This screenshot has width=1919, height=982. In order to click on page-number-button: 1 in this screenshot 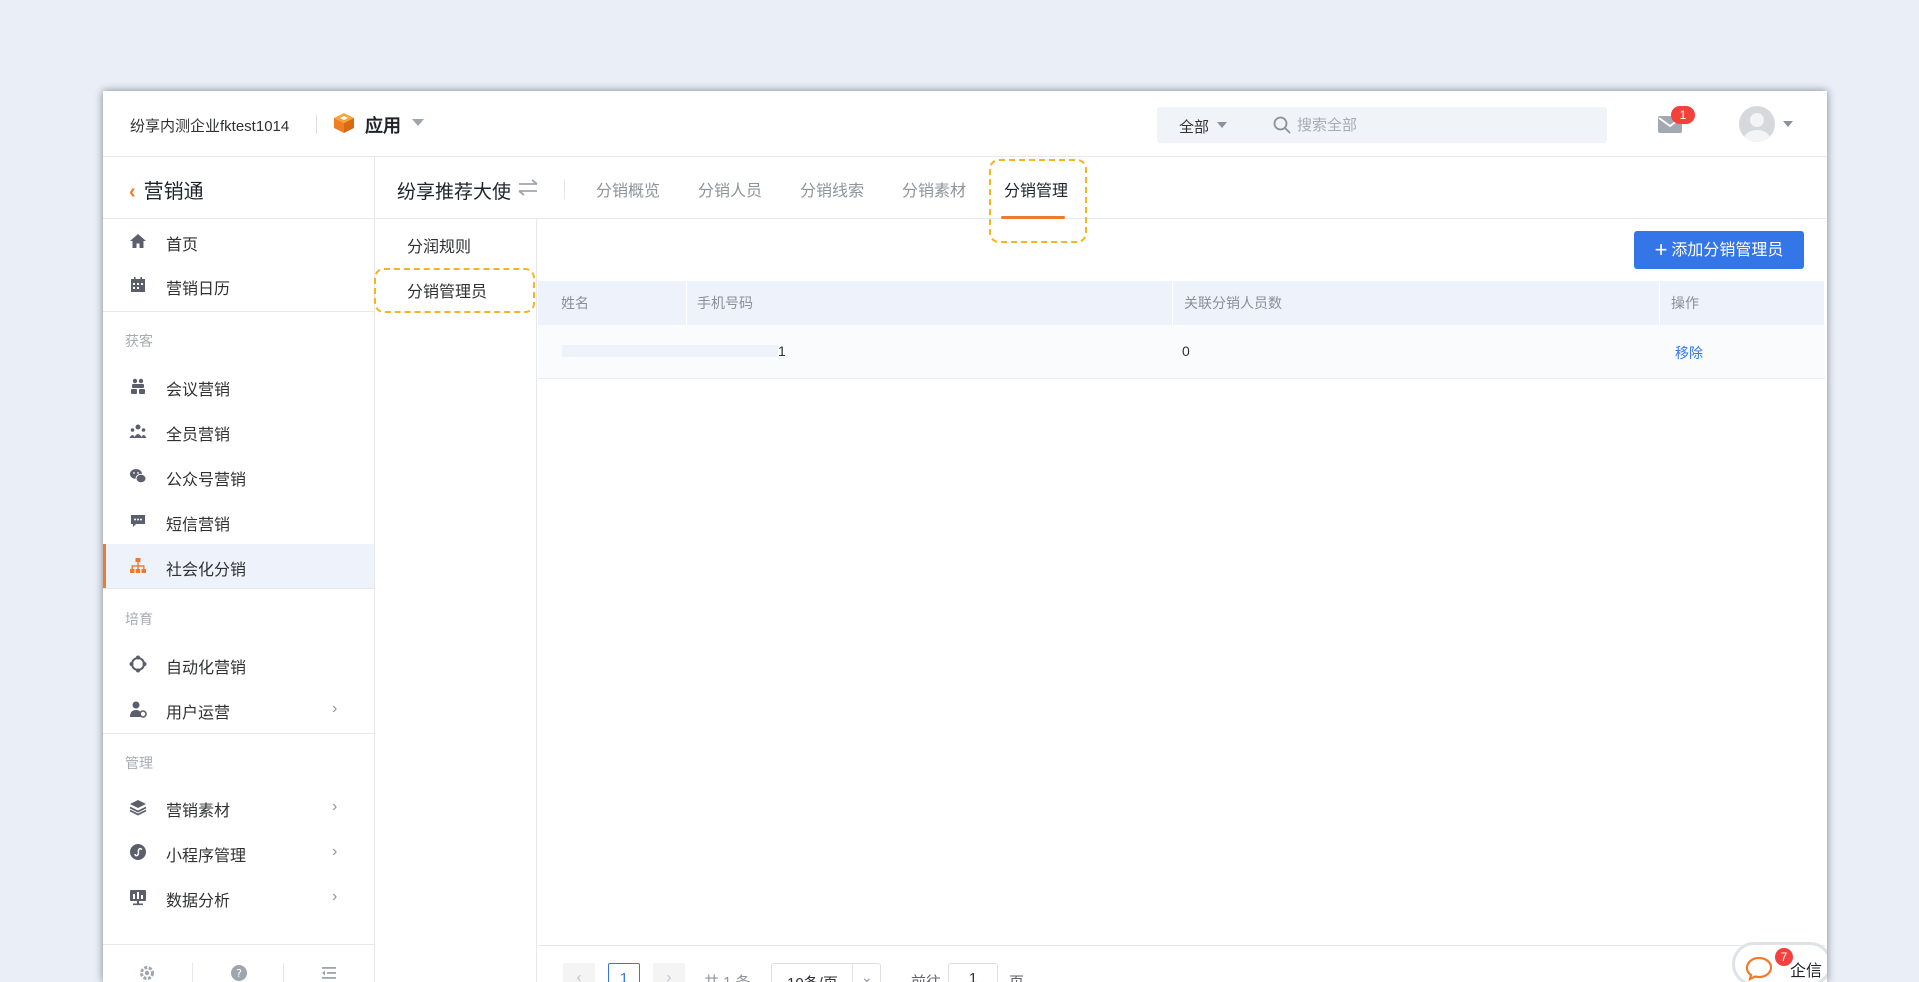, I will do `click(624, 972)`.